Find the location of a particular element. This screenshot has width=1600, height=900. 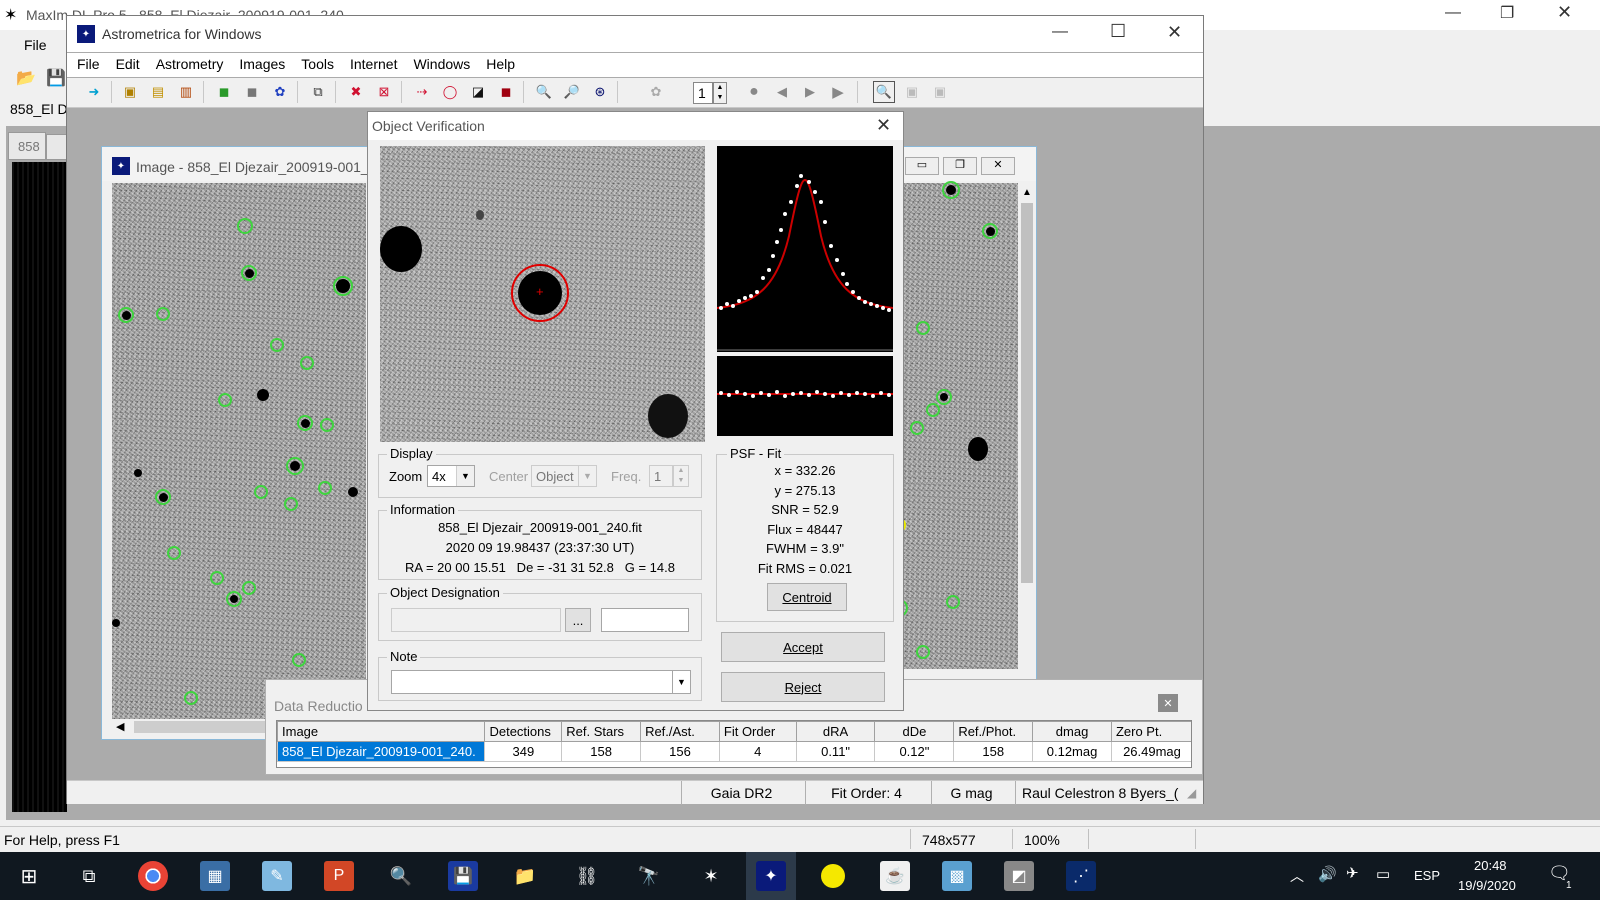

designation-secondary-input is located at coordinates (645, 620).